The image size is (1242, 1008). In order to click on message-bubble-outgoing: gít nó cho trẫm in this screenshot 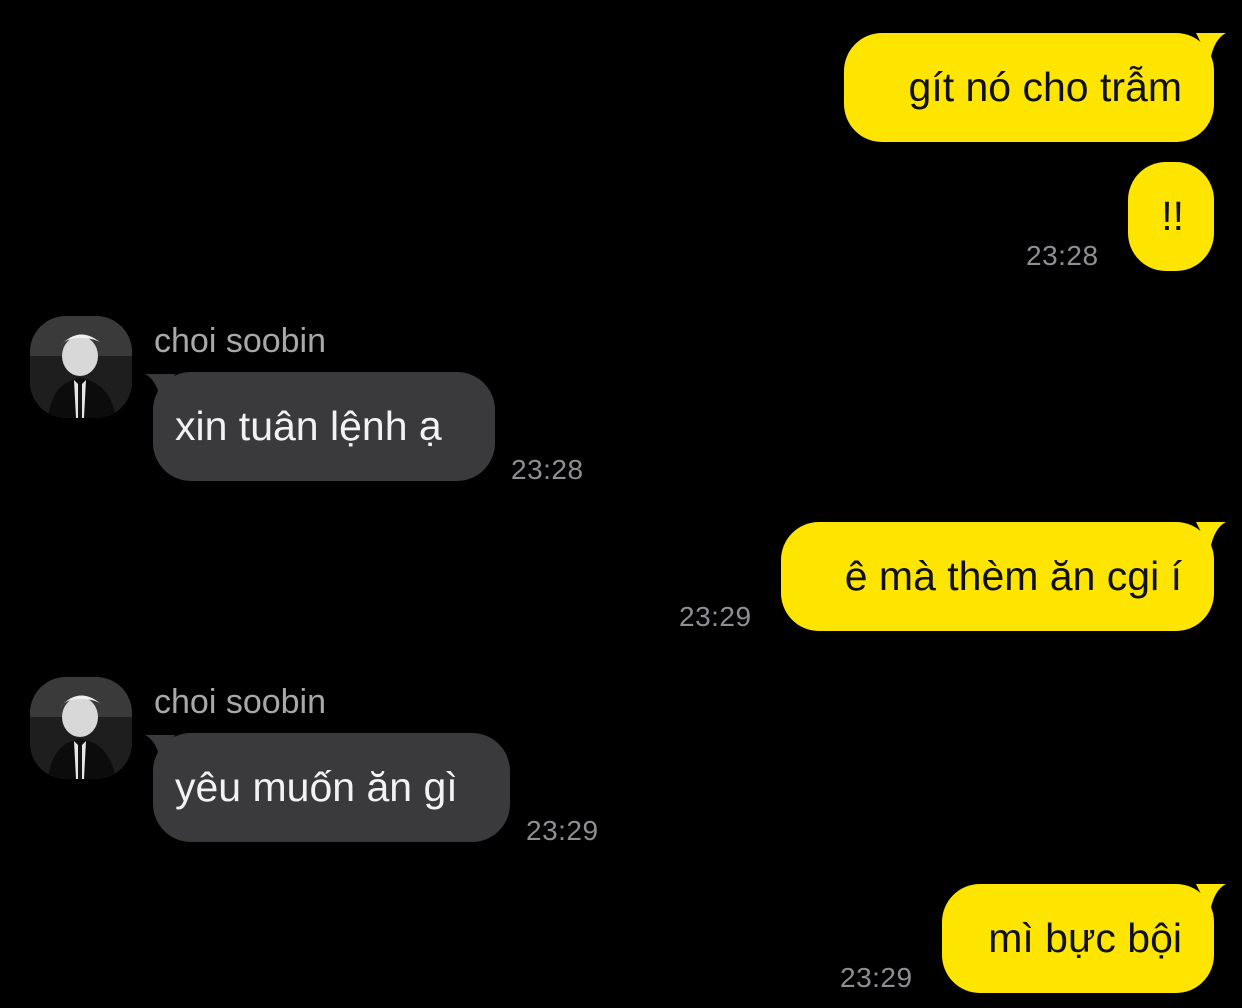, I will do `click(1029, 87)`.